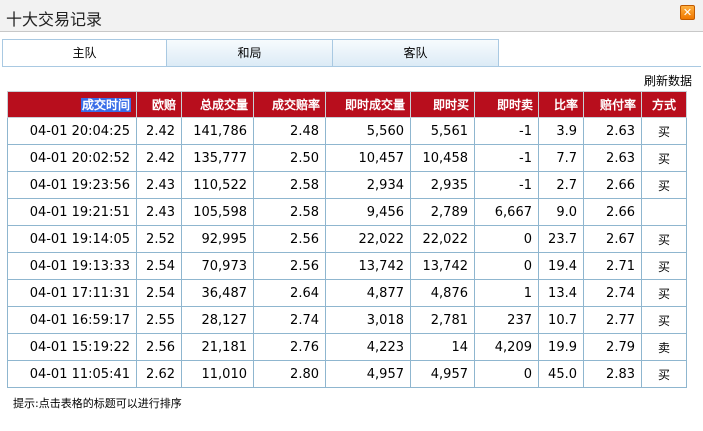 The width and height of the screenshot is (703, 431). What do you see at coordinates (612, 293) in the screenshot?
I see `cell-payout-rate: 2.74` at bounding box center [612, 293].